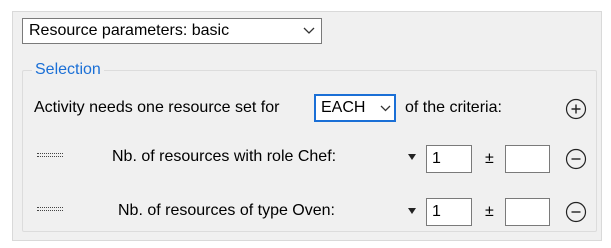 The height and width of the screenshot is (248, 611). I want to click on type-oven-count-value: 1, so click(436, 211).